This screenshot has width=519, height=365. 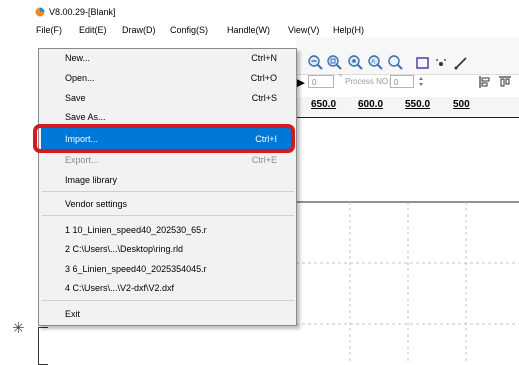 I want to click on import-callout-outline, so click(x=164, y=138).